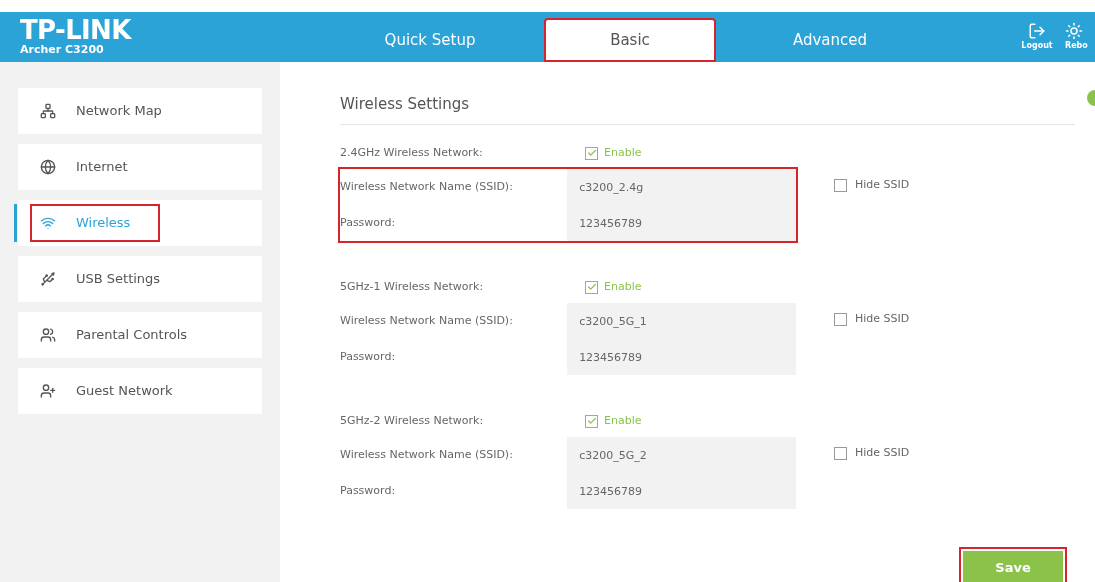 Image resolution: width=1095 pixels, height=582 pixels. I want to click on model-name: Archer C3200, so click(62, 50).